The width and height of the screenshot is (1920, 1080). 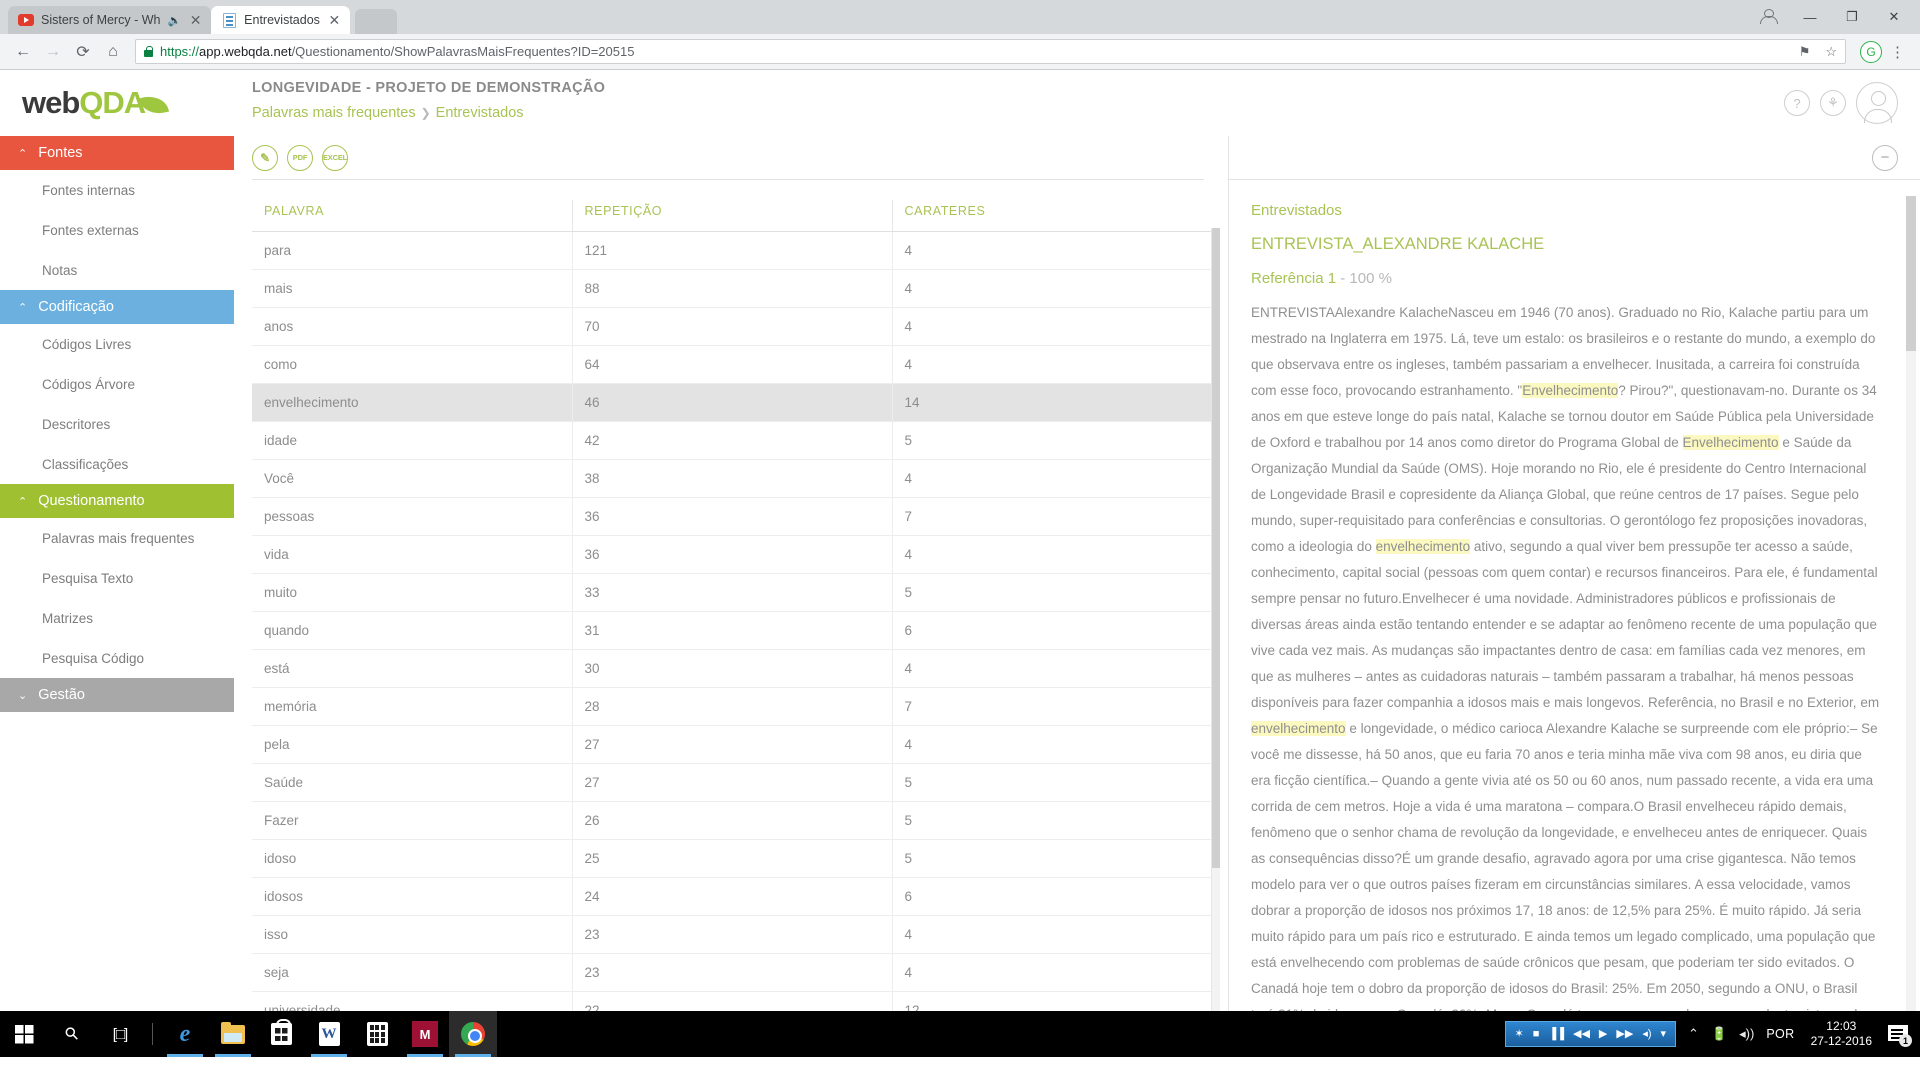 What do you see at coordinates (1877, 103) in the screenshot?
I see `user-avatar-icon` at bounding box center [1877, 103].